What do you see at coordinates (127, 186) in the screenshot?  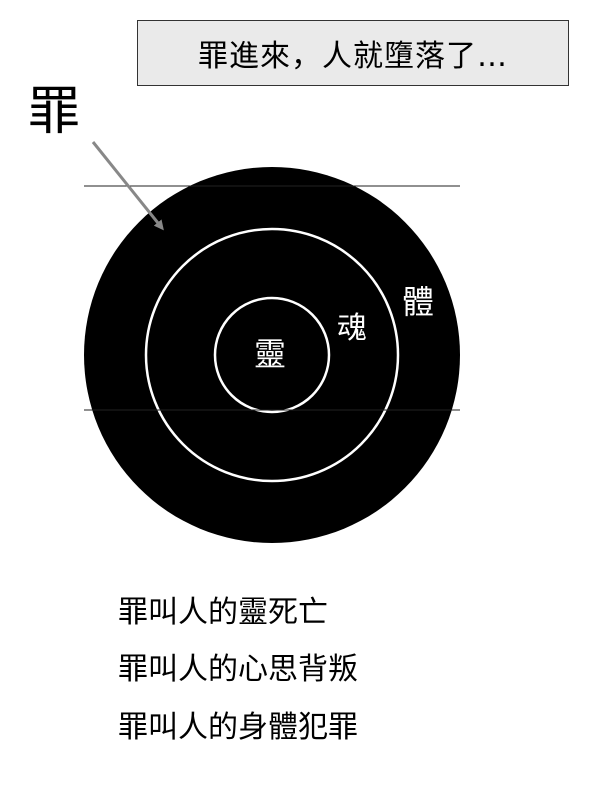 I see `sin-arrow` at bounding box center [127, 186].